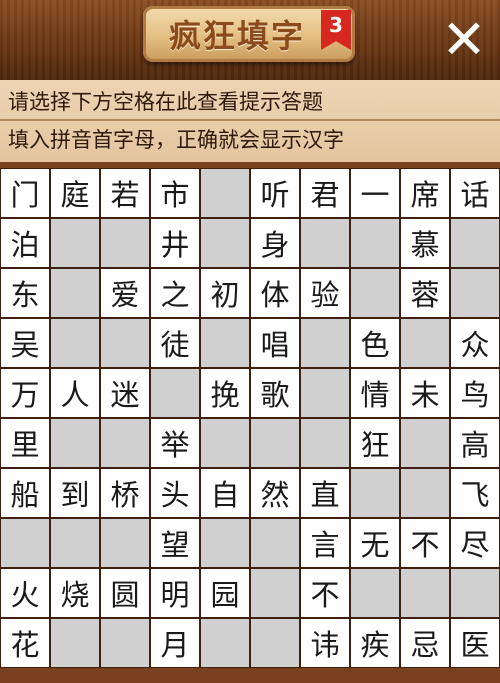  I want to click on grid-cell-filled: 里, so click(25, 443).